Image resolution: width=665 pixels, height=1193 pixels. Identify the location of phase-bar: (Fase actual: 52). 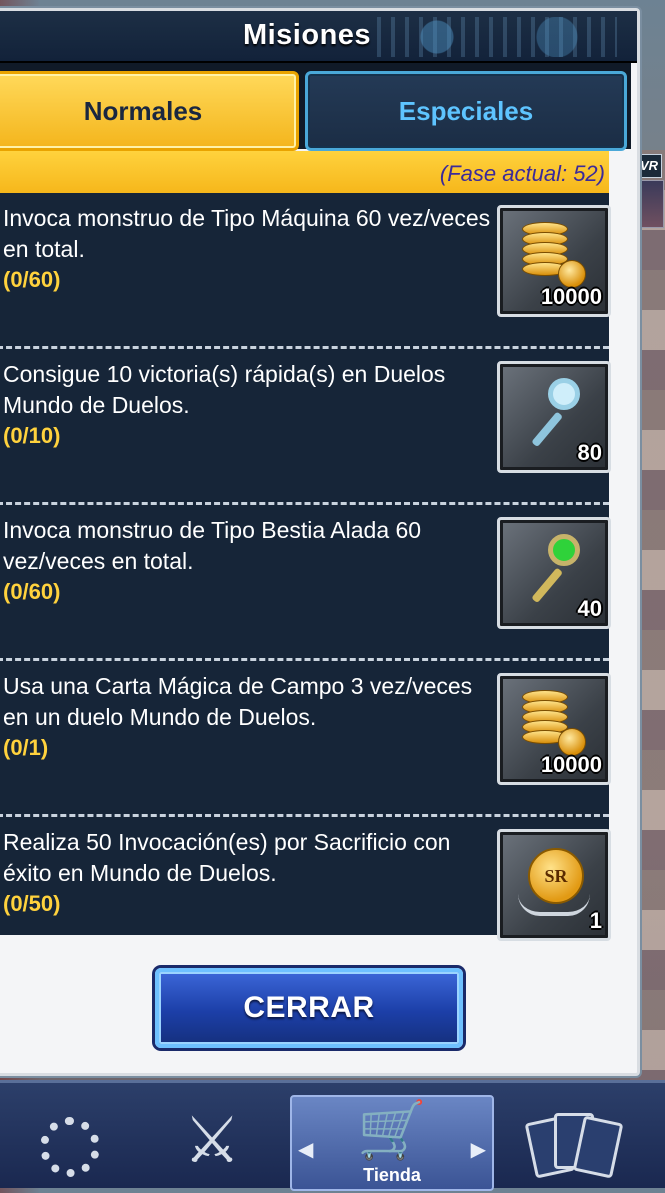
(304, 172).